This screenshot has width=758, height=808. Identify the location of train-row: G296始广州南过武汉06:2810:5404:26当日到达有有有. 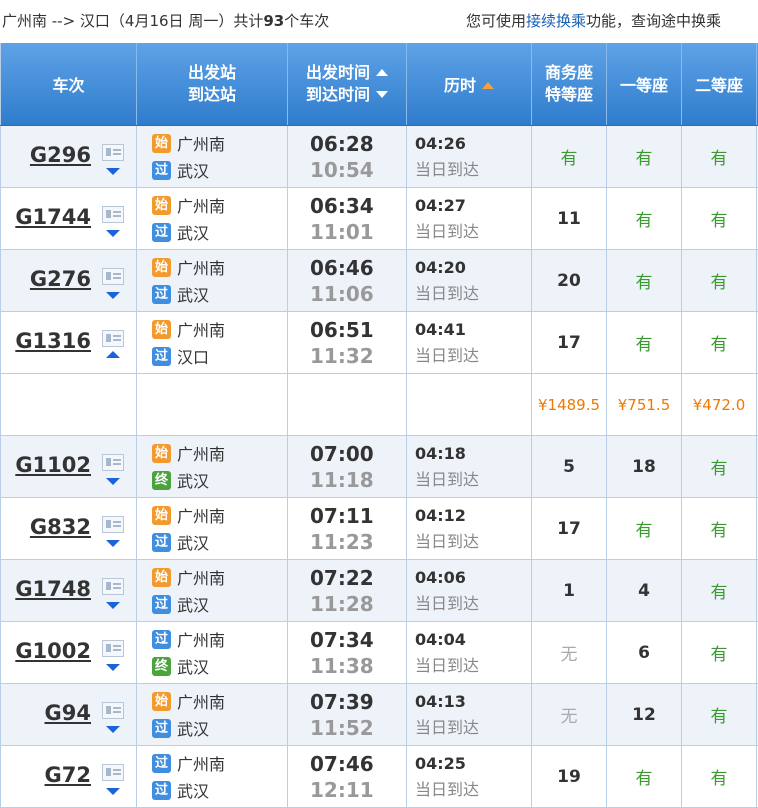
(379, 157).